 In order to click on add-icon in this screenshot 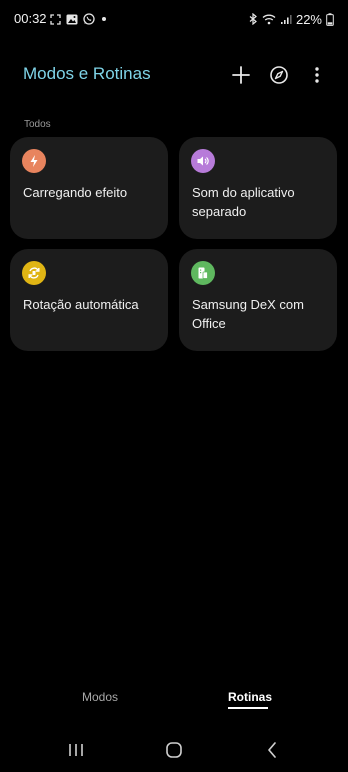, I will do `click(241, 75)`.